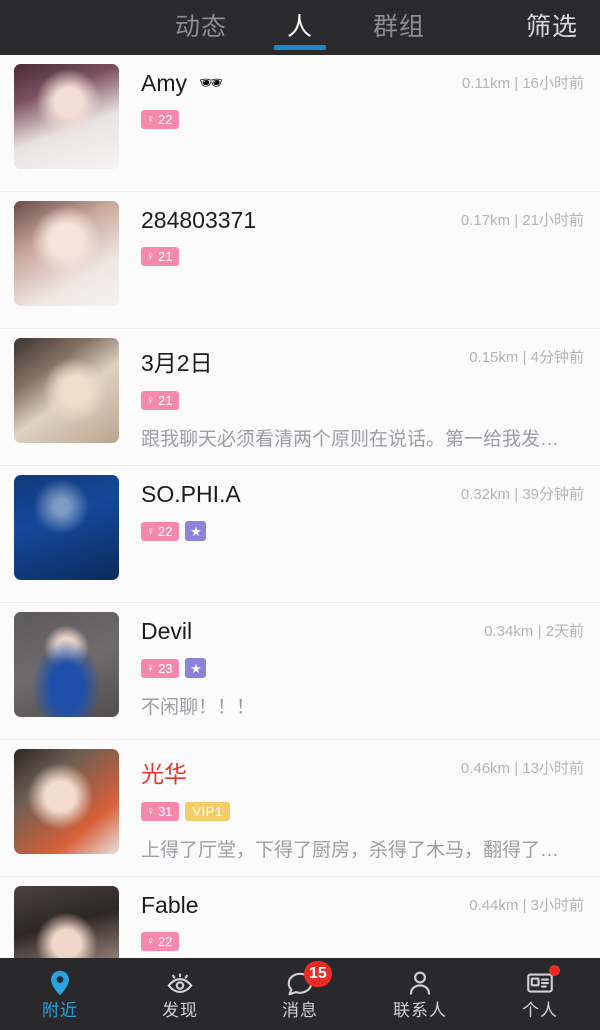  I want to click on person-info: Amy 🕶 0.11km | 16小时前 ♀ 22, so click(351, 123).